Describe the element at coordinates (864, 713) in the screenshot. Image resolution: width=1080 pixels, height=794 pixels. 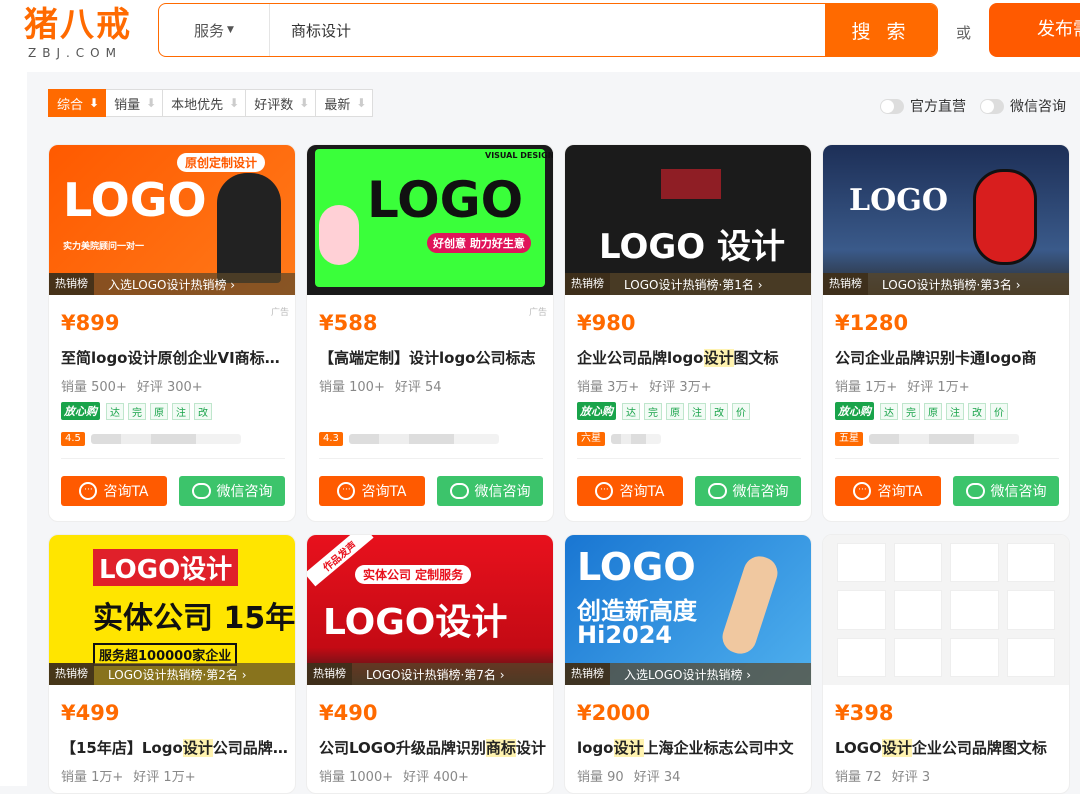
I see `price: ¥398` at that location.